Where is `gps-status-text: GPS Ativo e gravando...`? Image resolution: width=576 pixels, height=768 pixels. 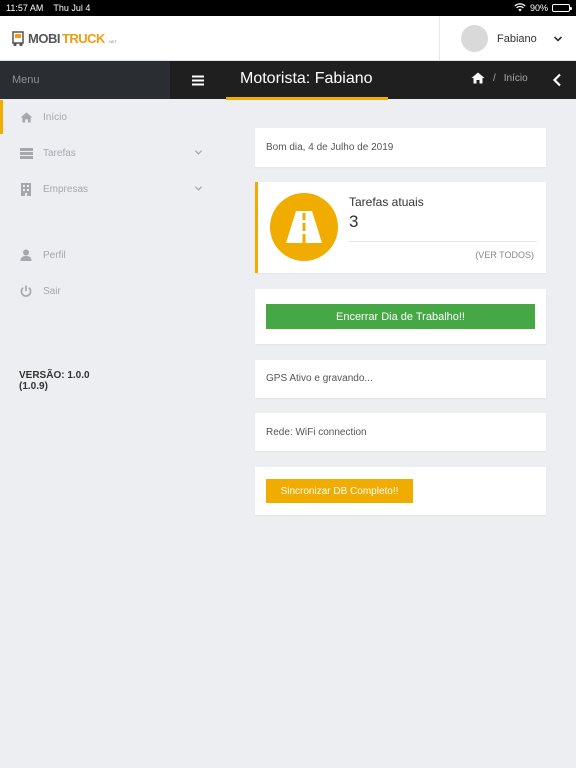
gps-status-text: GPS Ativo e gravando... is located at coordinates (319, 378).